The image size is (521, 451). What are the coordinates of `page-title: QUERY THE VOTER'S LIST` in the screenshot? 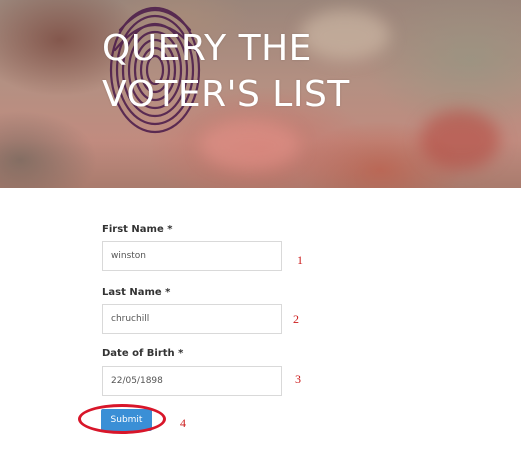 It's located at (252, 72).